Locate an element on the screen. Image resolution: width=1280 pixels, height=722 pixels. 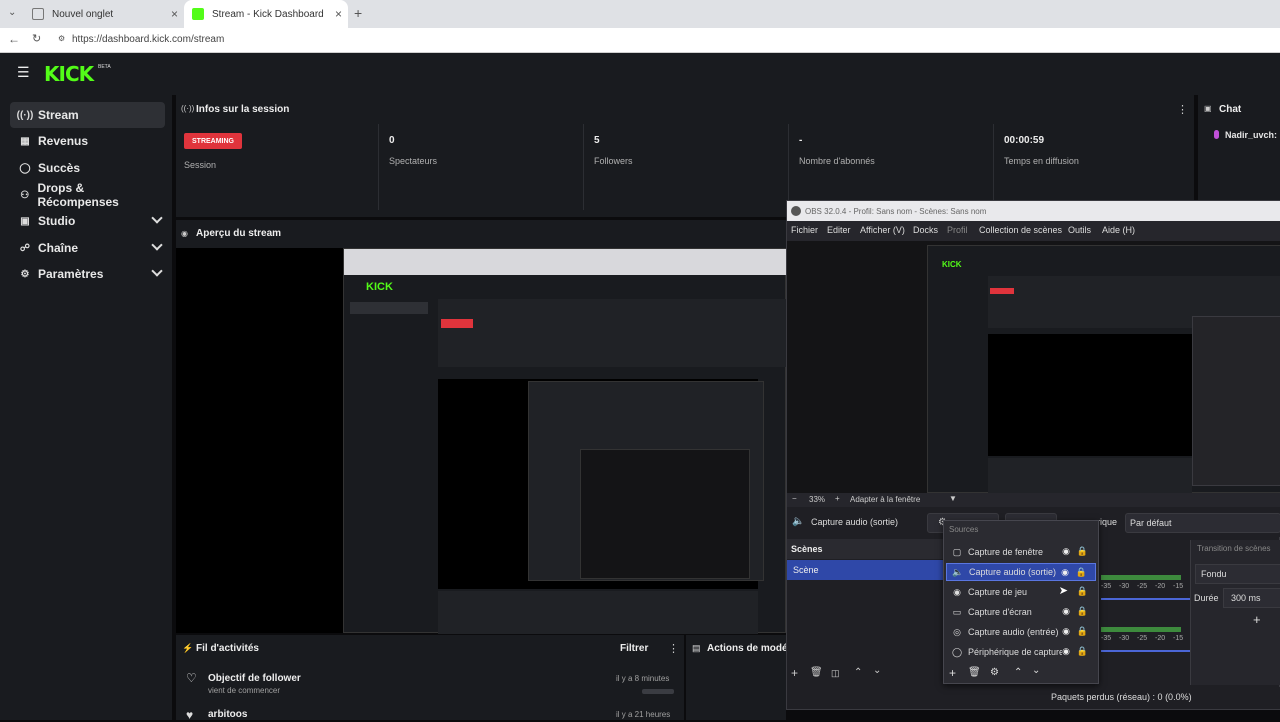
gamepad-icon: ◉ is located at coordinates (957, 591).